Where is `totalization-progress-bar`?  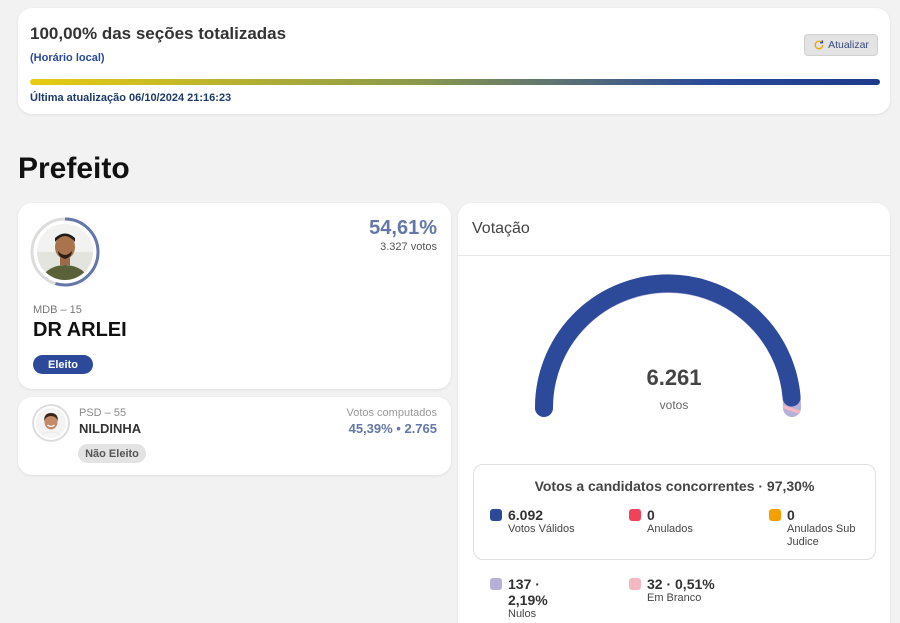
totalization-progress-bar is located at coordinates (455, 82).